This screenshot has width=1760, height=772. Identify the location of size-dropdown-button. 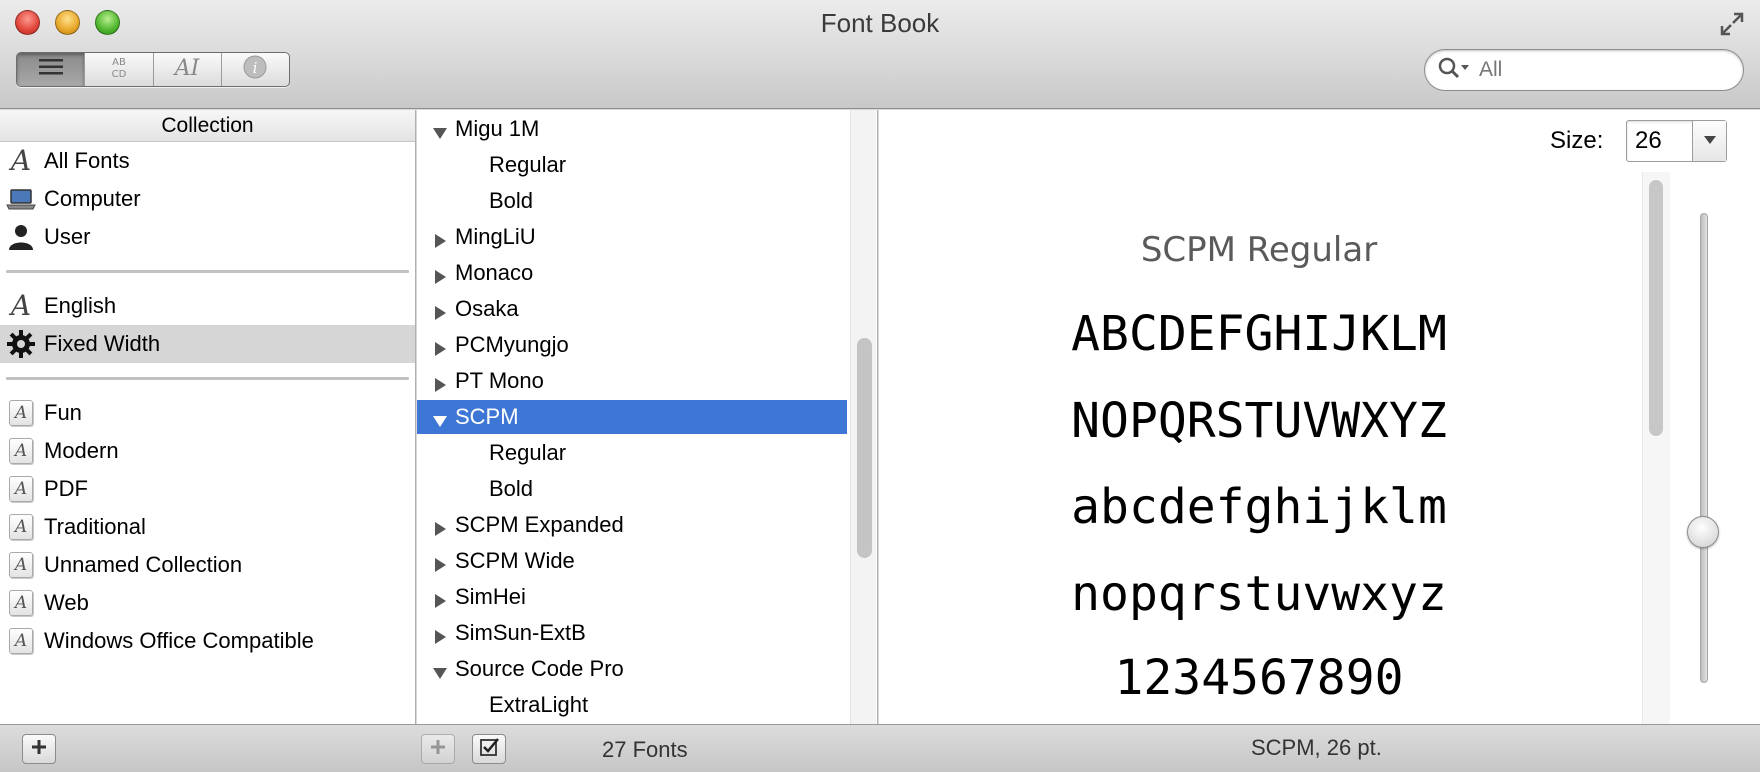
(1709, 141).